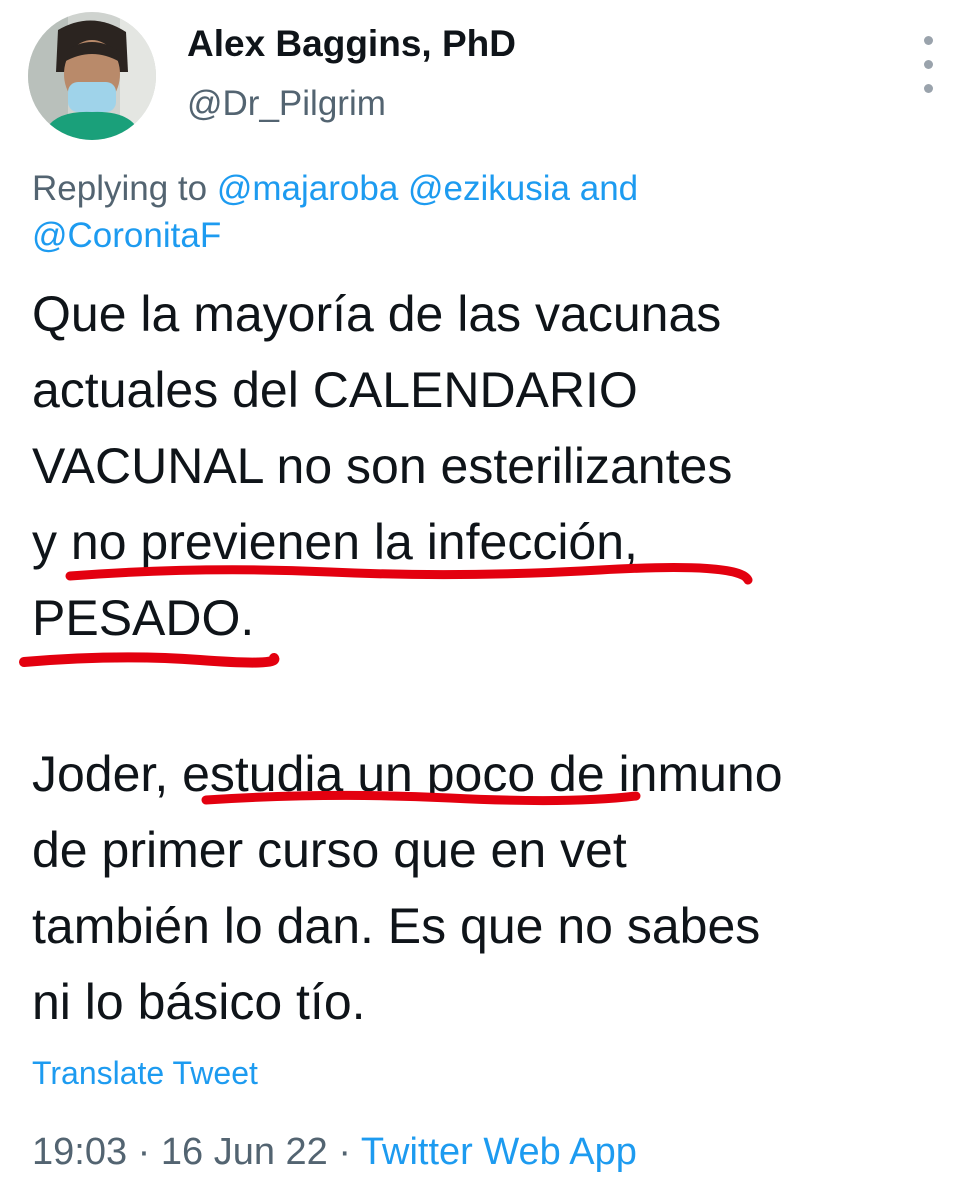 This screenshot has height=1200, width=974. I want to click on mention-link: @majaroba, so click(307, 188).